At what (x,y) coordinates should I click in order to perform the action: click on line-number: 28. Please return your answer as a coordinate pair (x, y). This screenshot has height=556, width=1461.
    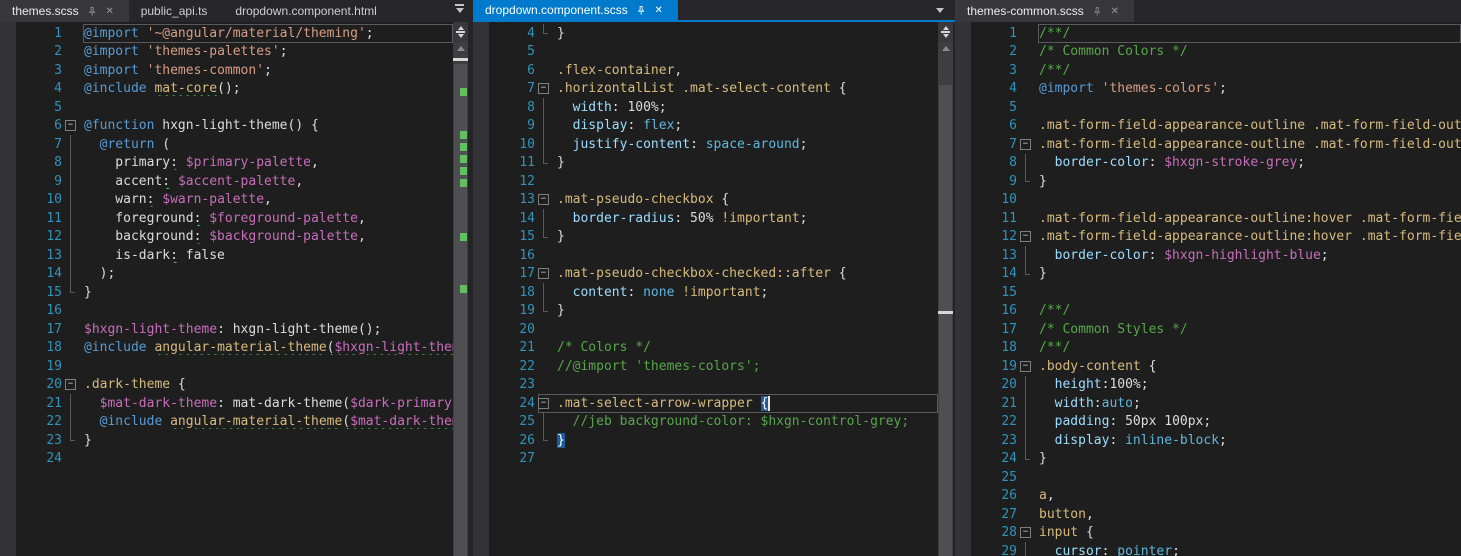
    Looking at the image, I should click on (987, 532).